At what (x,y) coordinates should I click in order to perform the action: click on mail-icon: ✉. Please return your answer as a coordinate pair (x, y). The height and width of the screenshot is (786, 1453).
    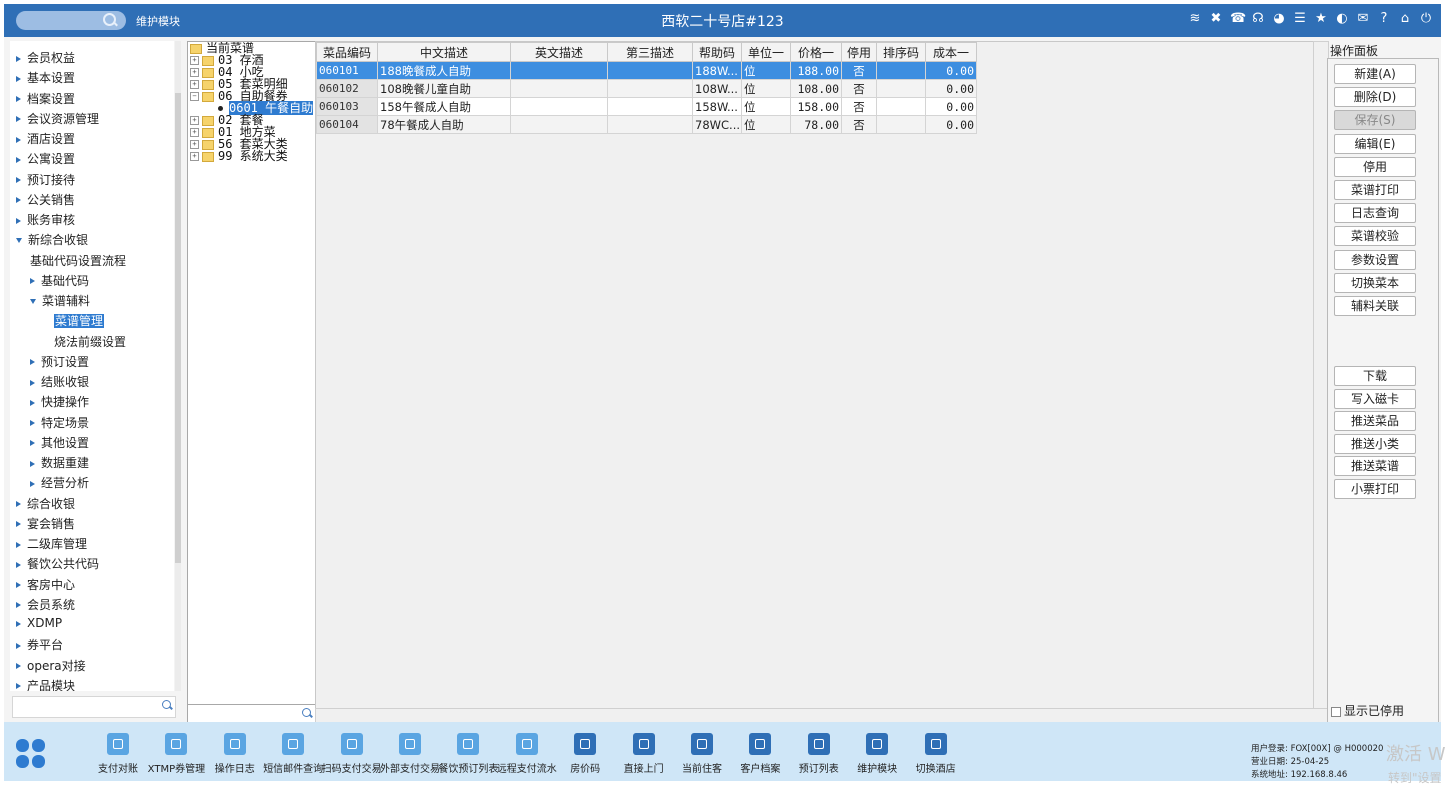
    Looking at the image, I should click on (1363, 19).